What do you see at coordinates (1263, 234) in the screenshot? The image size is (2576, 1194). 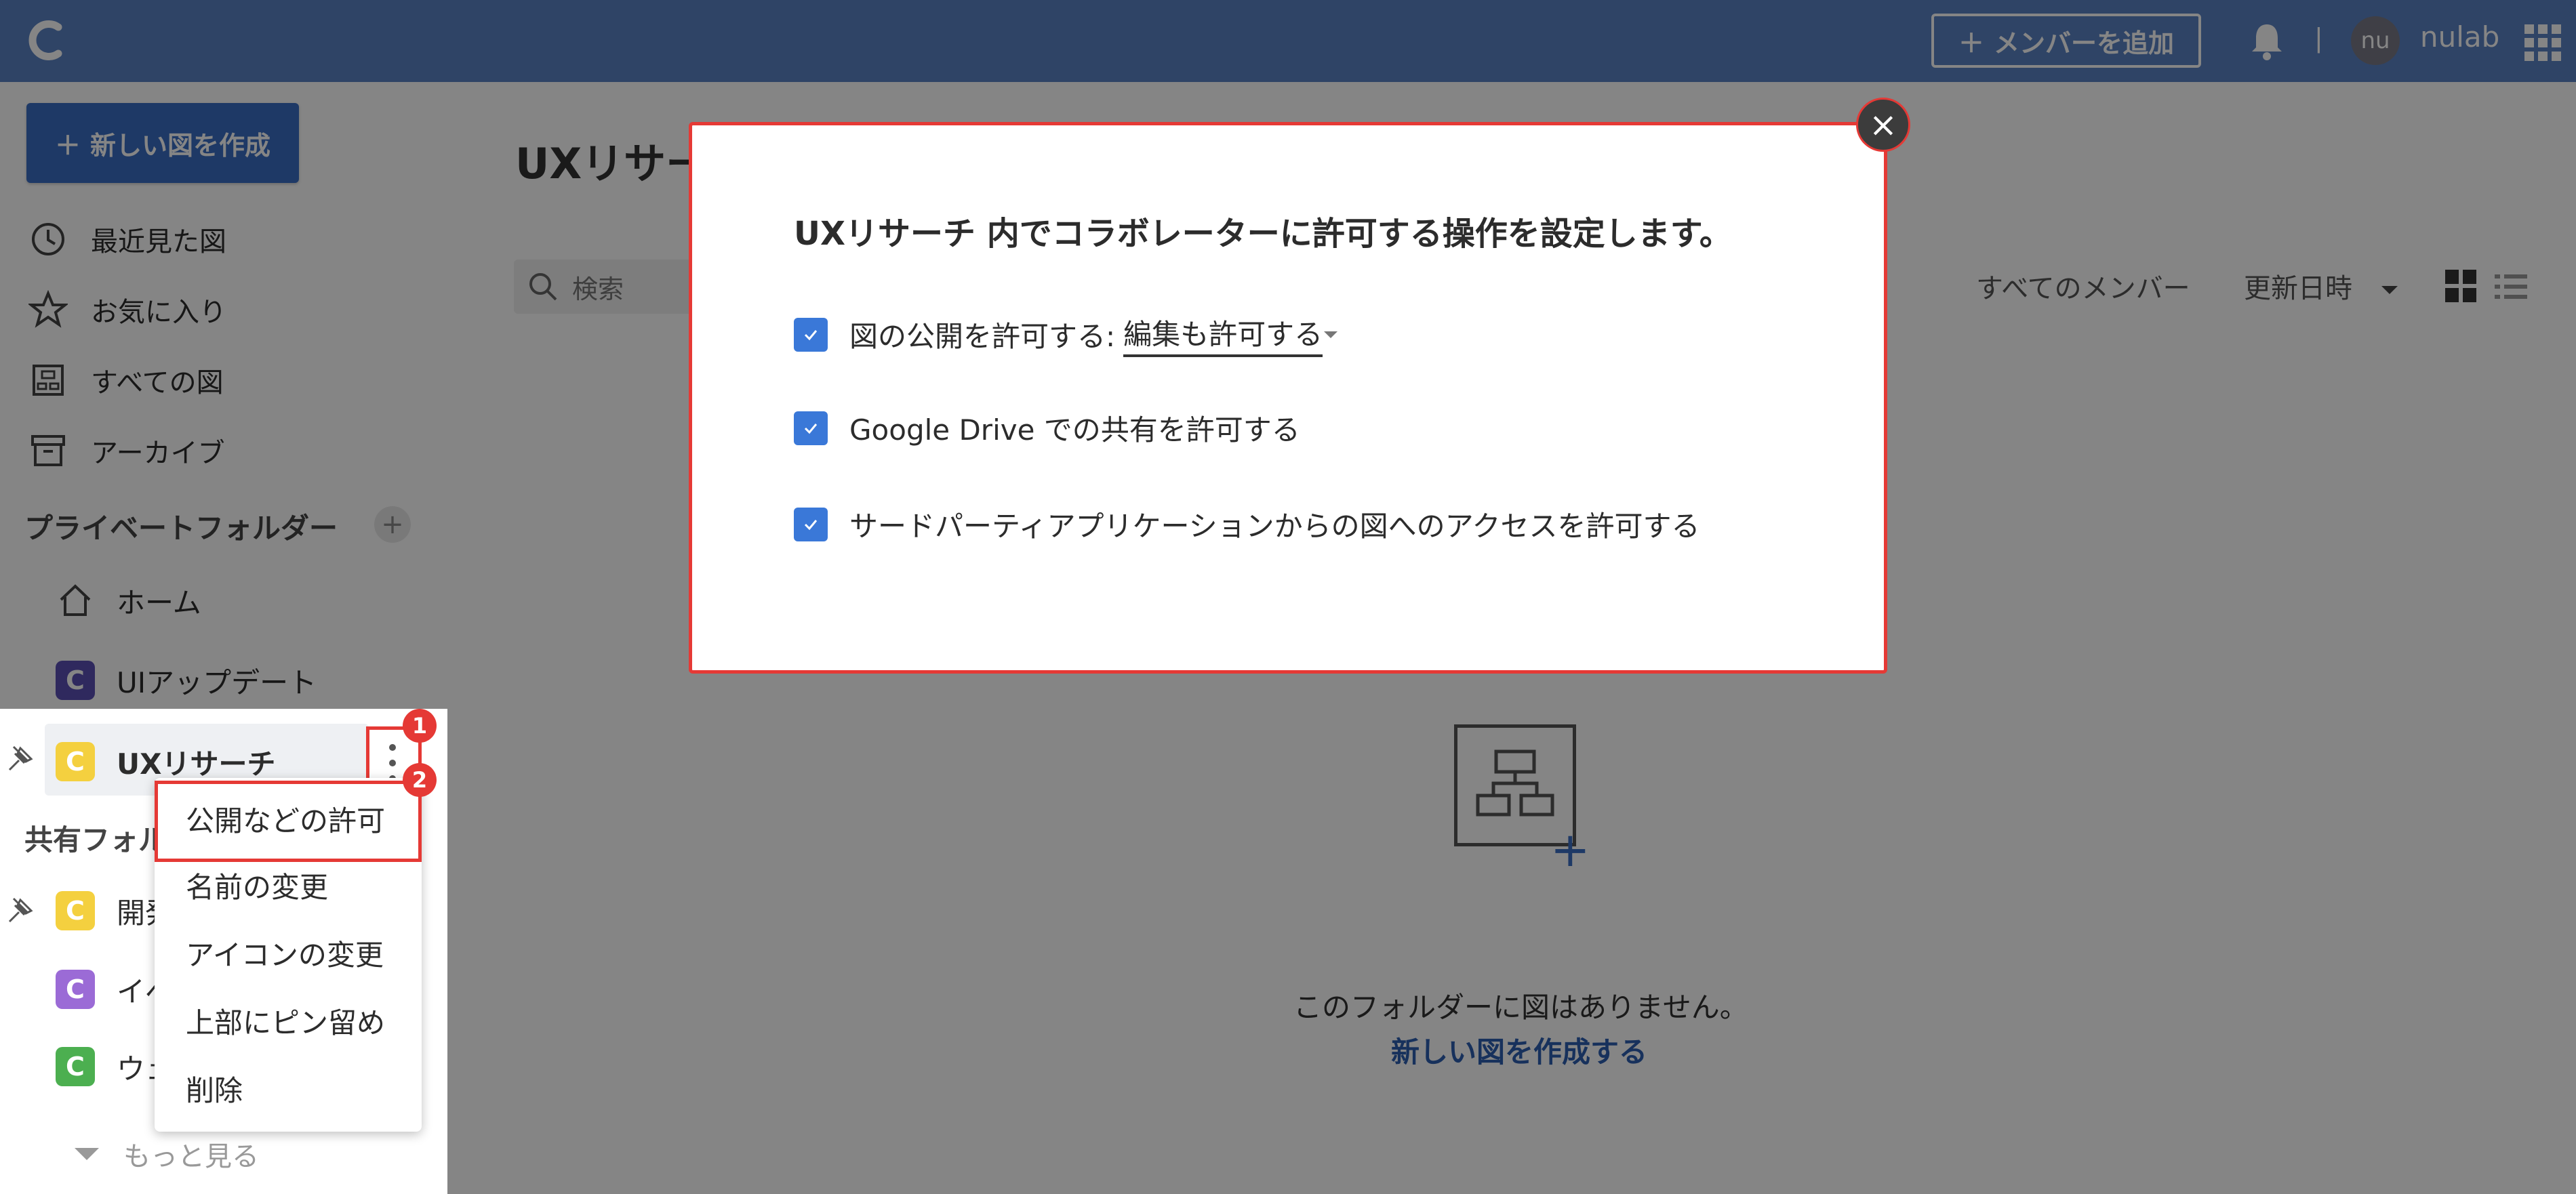 I see `dialog-title: UXリサーチ 内でコラボレーターに許可する操作を設定します。` at bounding box center [1263, 234].